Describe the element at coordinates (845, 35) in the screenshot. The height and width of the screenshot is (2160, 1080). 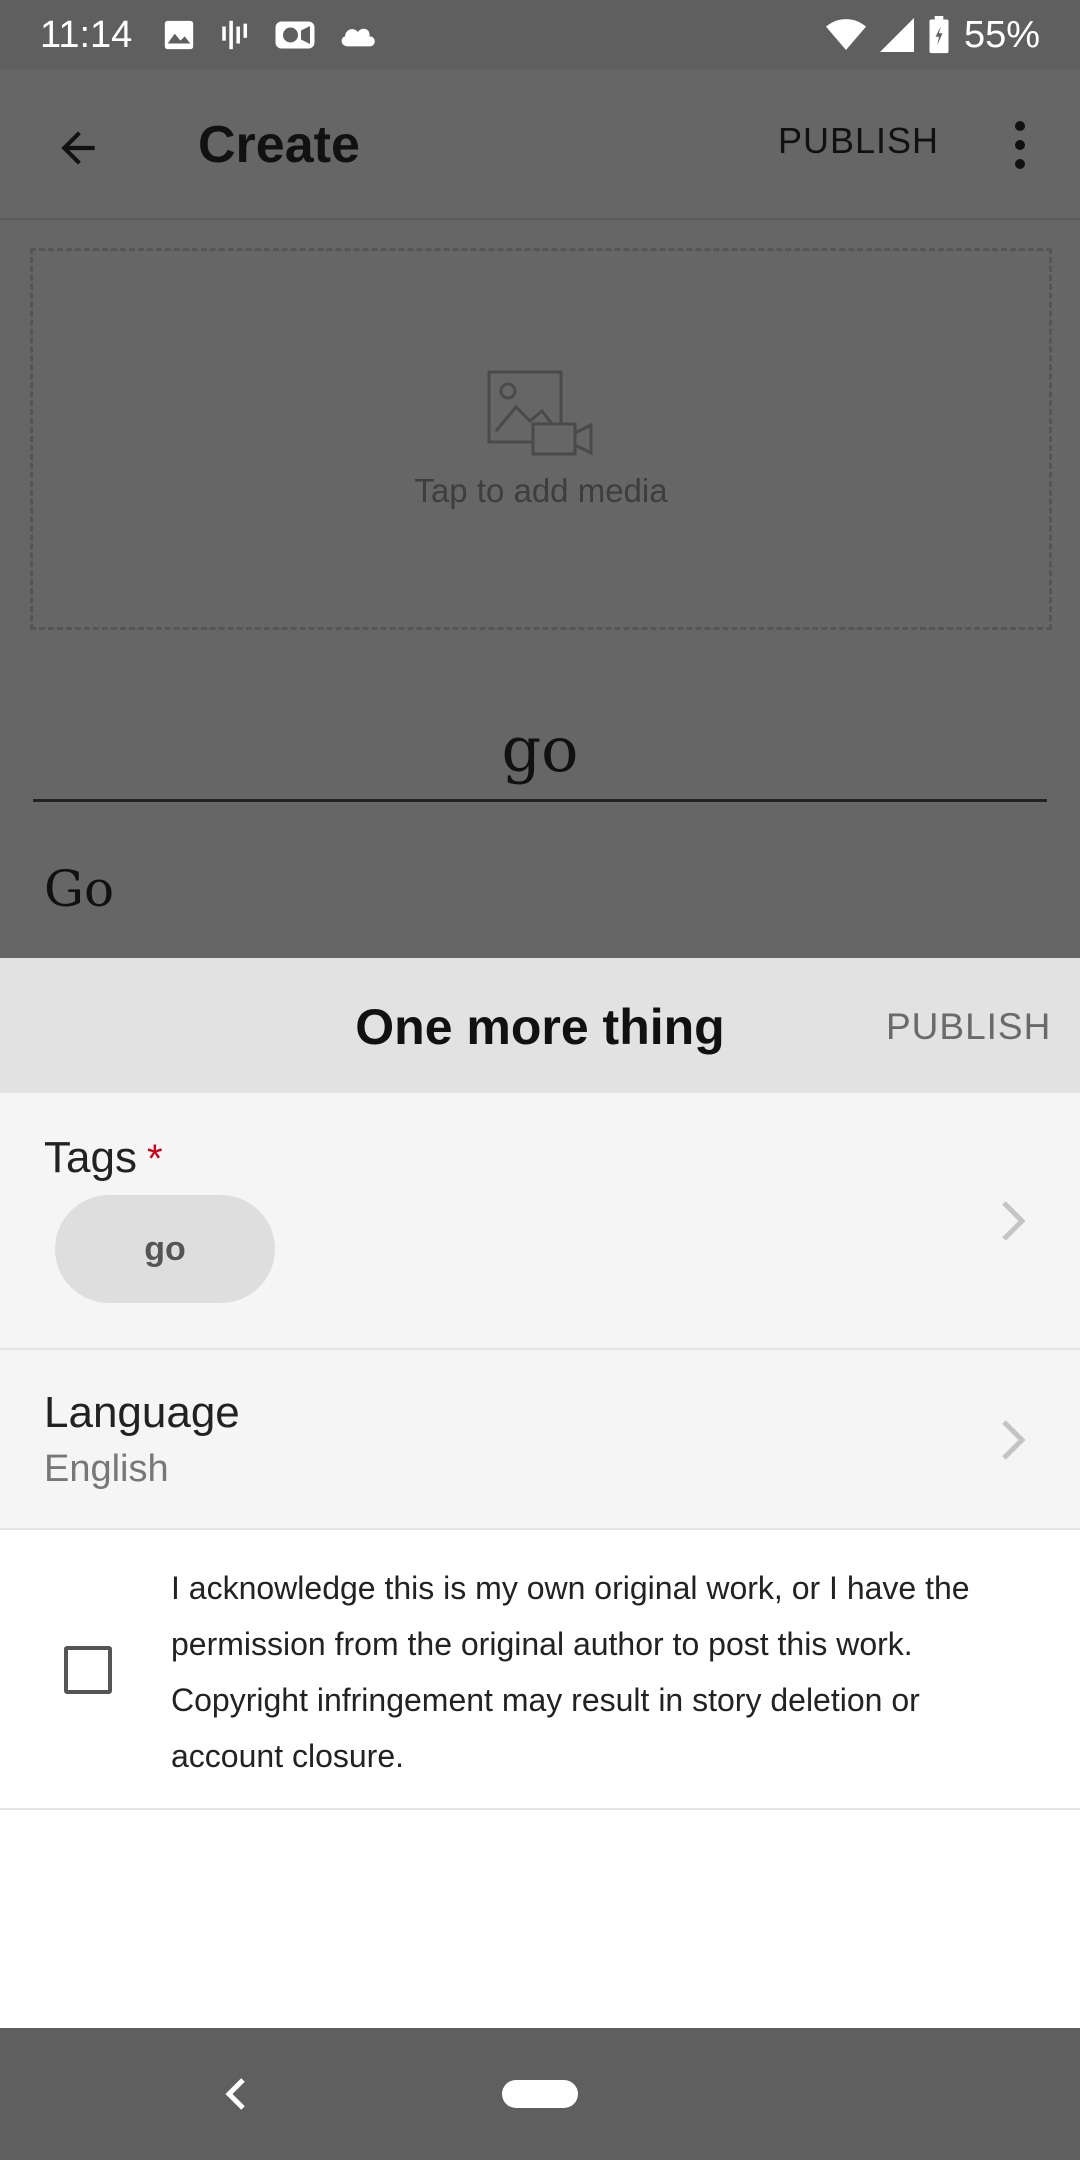
I see `wifi-icon` at that location.